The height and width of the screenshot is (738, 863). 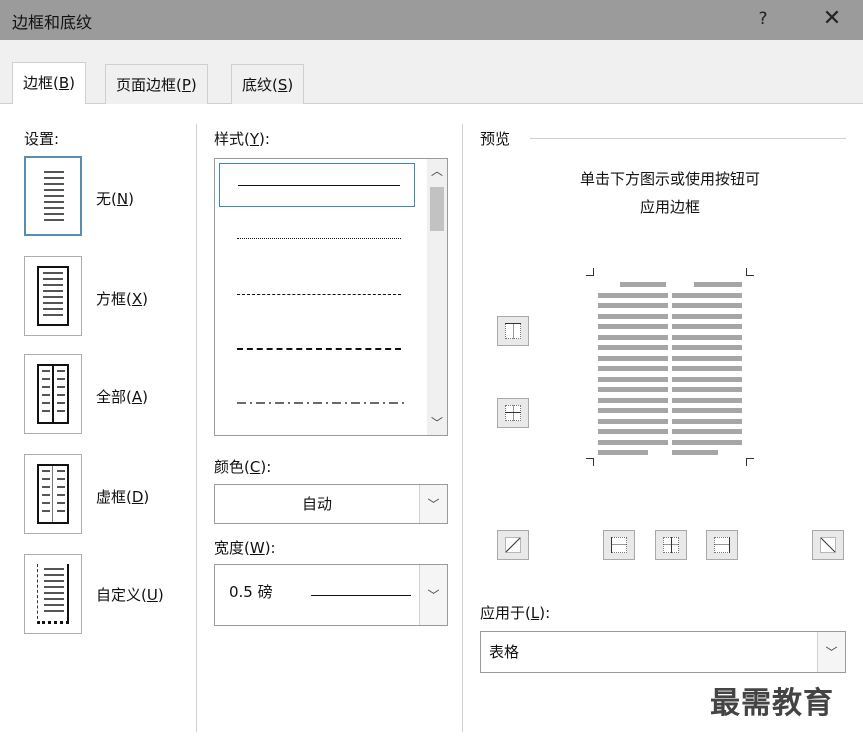 I want to click on tab-label: 底纹(, so click(x=260, y=85).